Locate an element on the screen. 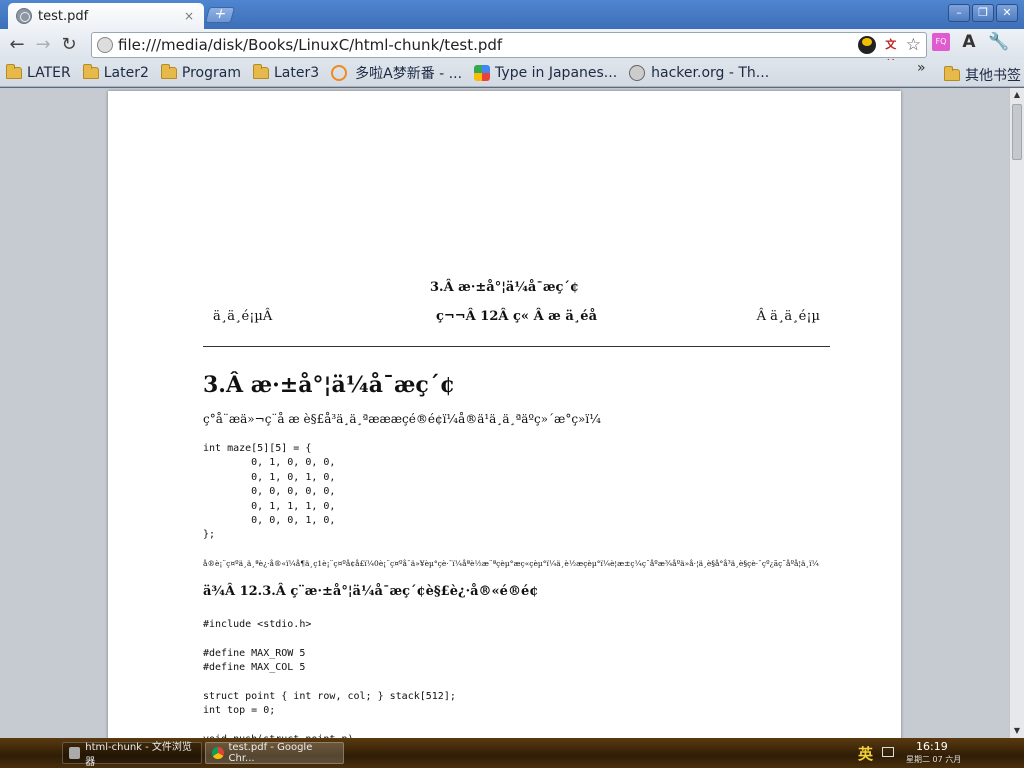 This screenshot has width=1024, height=768. title-bar: test.pdf × + – ❐ ✕ is located at coordinates (512, 14).